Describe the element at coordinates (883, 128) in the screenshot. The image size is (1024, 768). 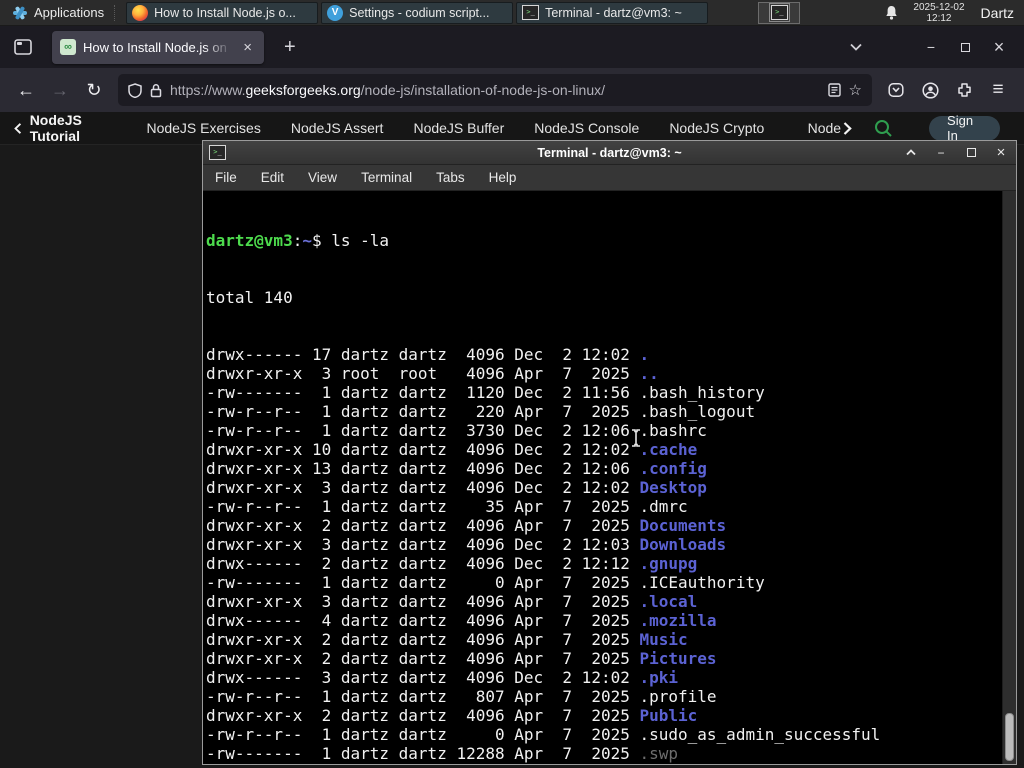
I see `site-search-icon` at that location.